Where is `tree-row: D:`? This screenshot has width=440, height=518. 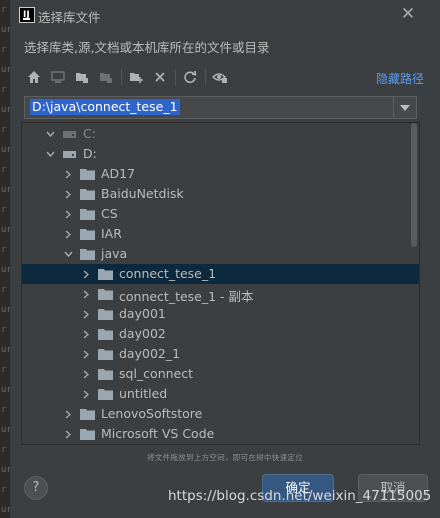
tree-row: D: is located at coordinates (220, 154).